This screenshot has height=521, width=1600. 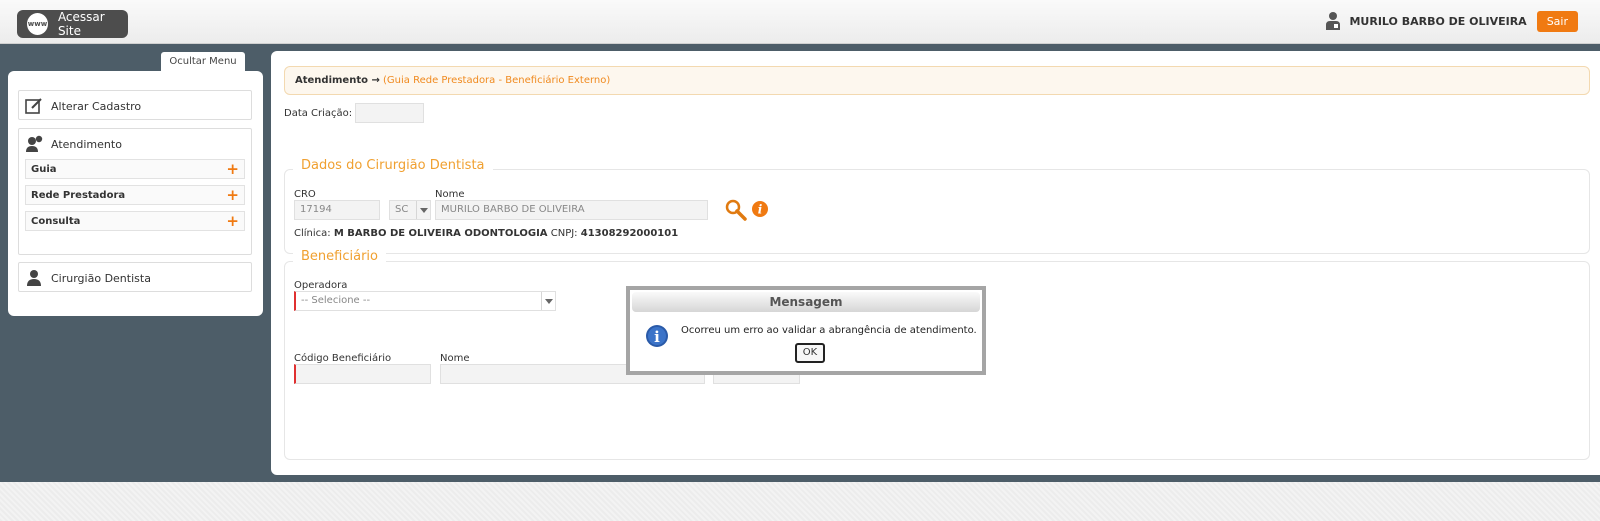 What do you see at coordinates (1438, 21) in the screenshot?
I see `user-name: MURILO BARBO DE OLIVEIRA` at bounding box center [1438, 21].